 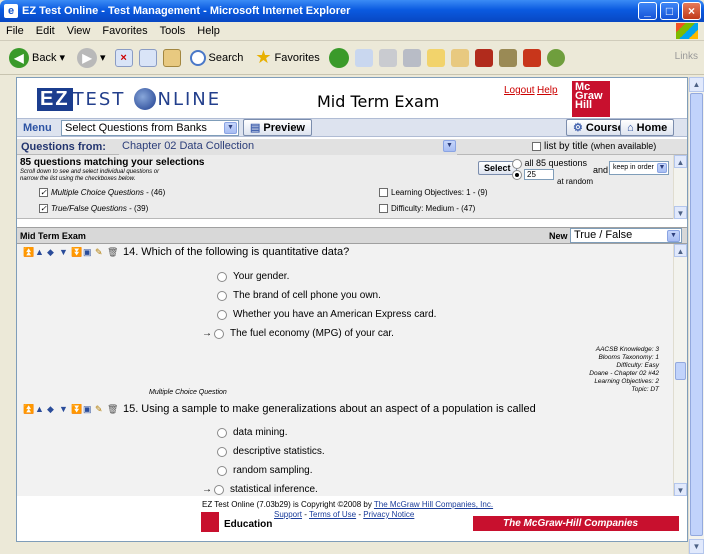 What do you see at coordinates (124, 31) in the screenshot?
I see `menu-favorites: Favorites` at bounding box center [124, 31].